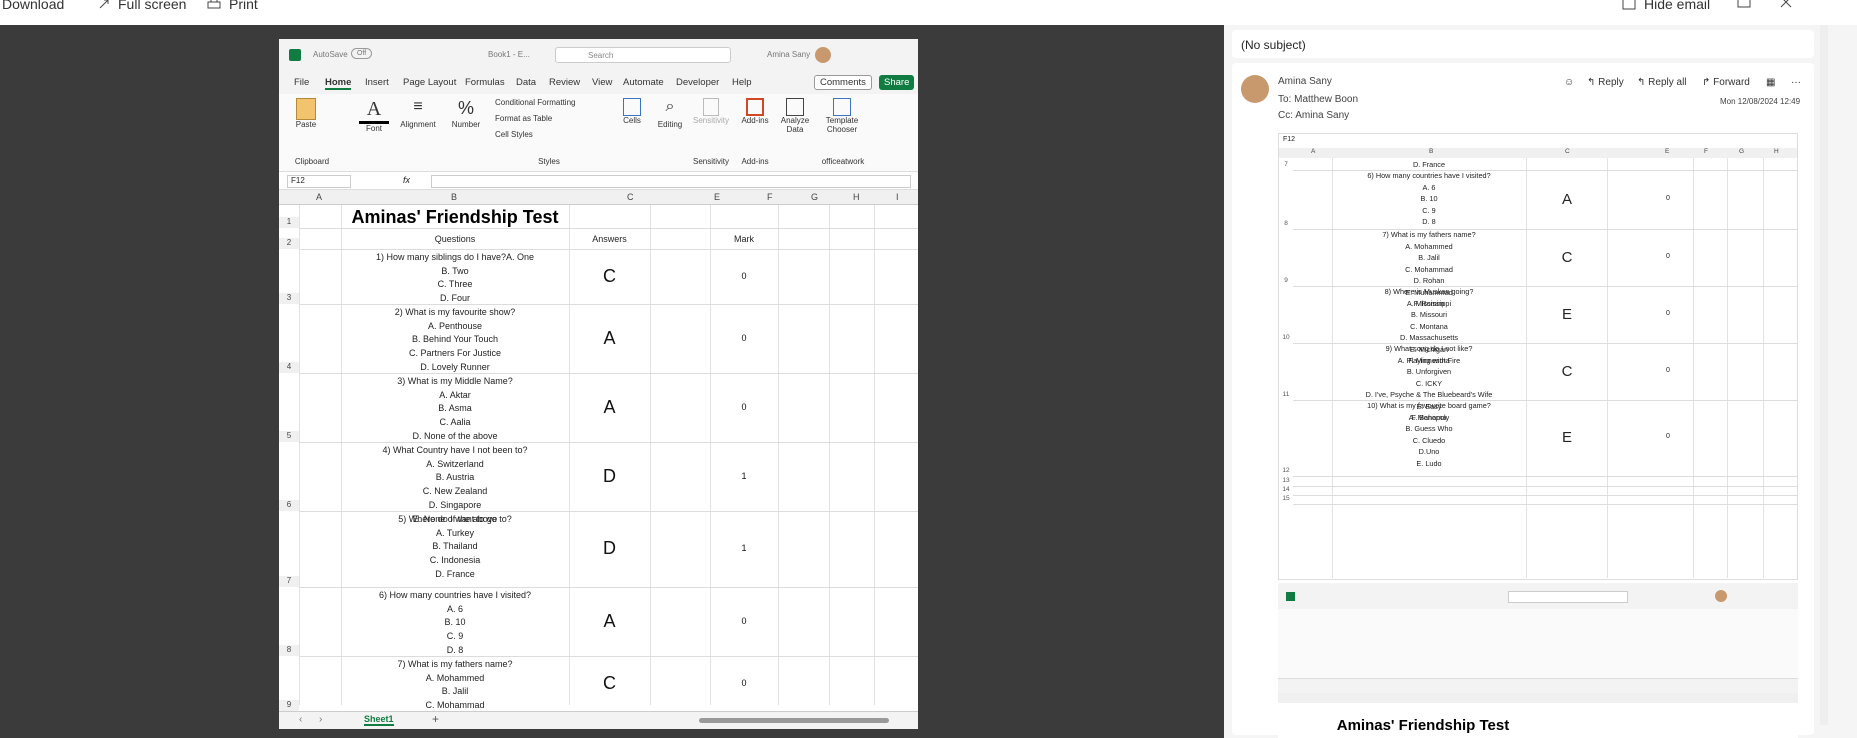 The image size is (1857, 738). What do you see at coordinates (232, 6) in the screenshot?
I see `print-button: Print` at bounding box center [232, 6].